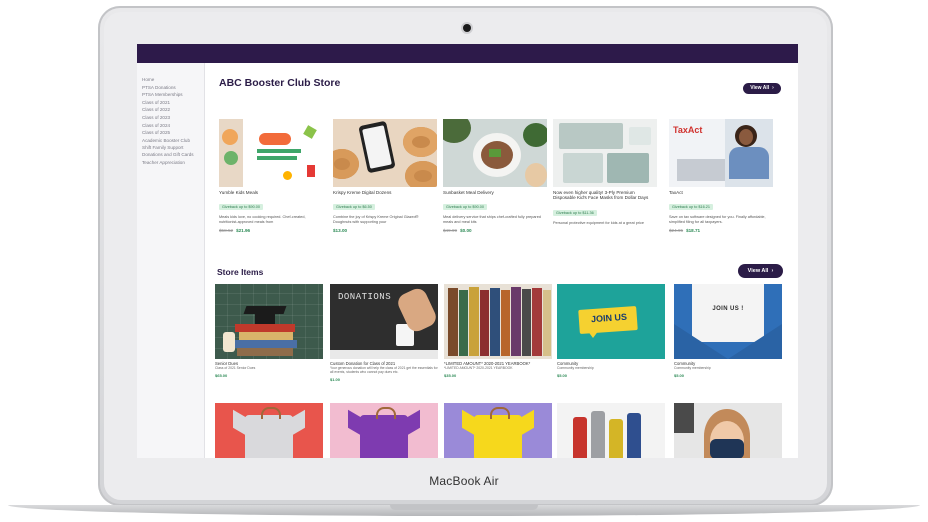 The image size is (928, 522). I want to click on featured-view-all-button: View All ›, so click(762, 88).